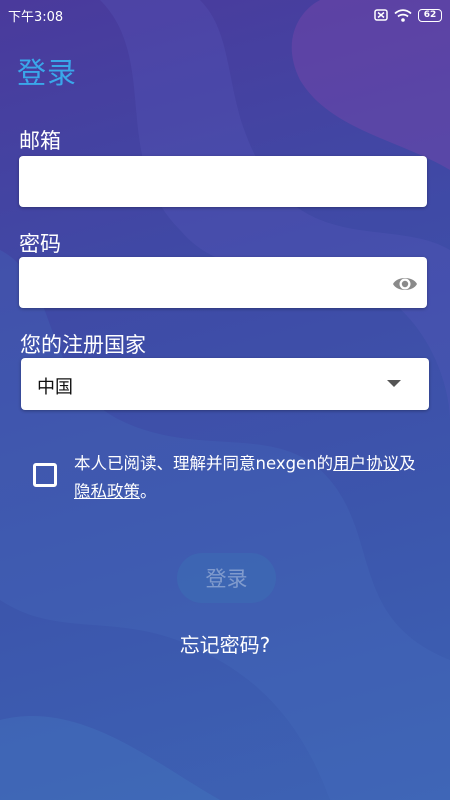  I want to click on status-icons: 62, so click(408, 15).